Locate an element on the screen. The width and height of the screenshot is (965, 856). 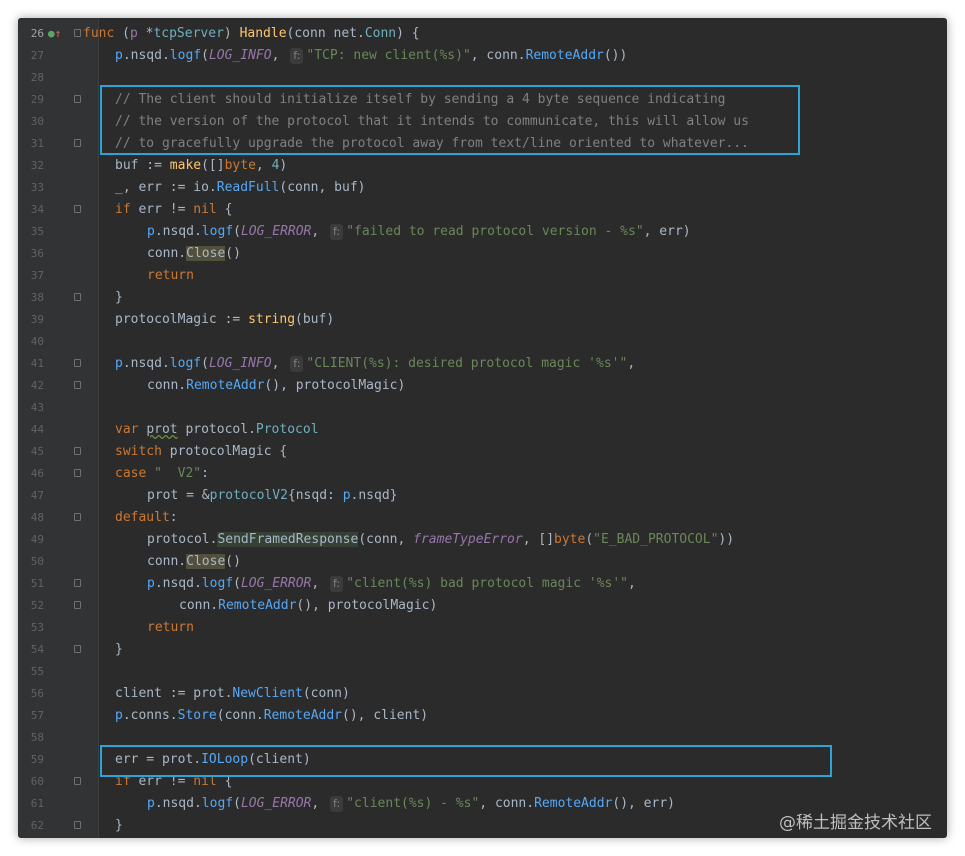
code-text: return is located at coordinates (170, 628).